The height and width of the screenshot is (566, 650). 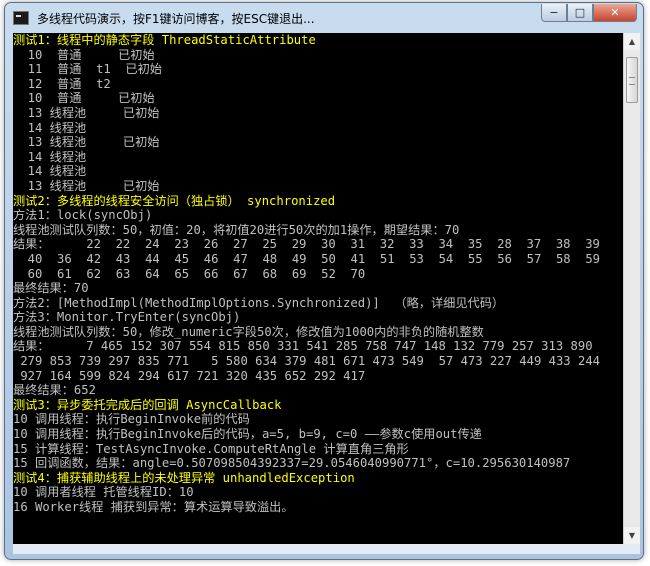 What do you see at coordinates (103, 492) in the screenshot?
I see `console-line: 10 调用者线程 托管线程ID：10` at bounding box center [103, 492].